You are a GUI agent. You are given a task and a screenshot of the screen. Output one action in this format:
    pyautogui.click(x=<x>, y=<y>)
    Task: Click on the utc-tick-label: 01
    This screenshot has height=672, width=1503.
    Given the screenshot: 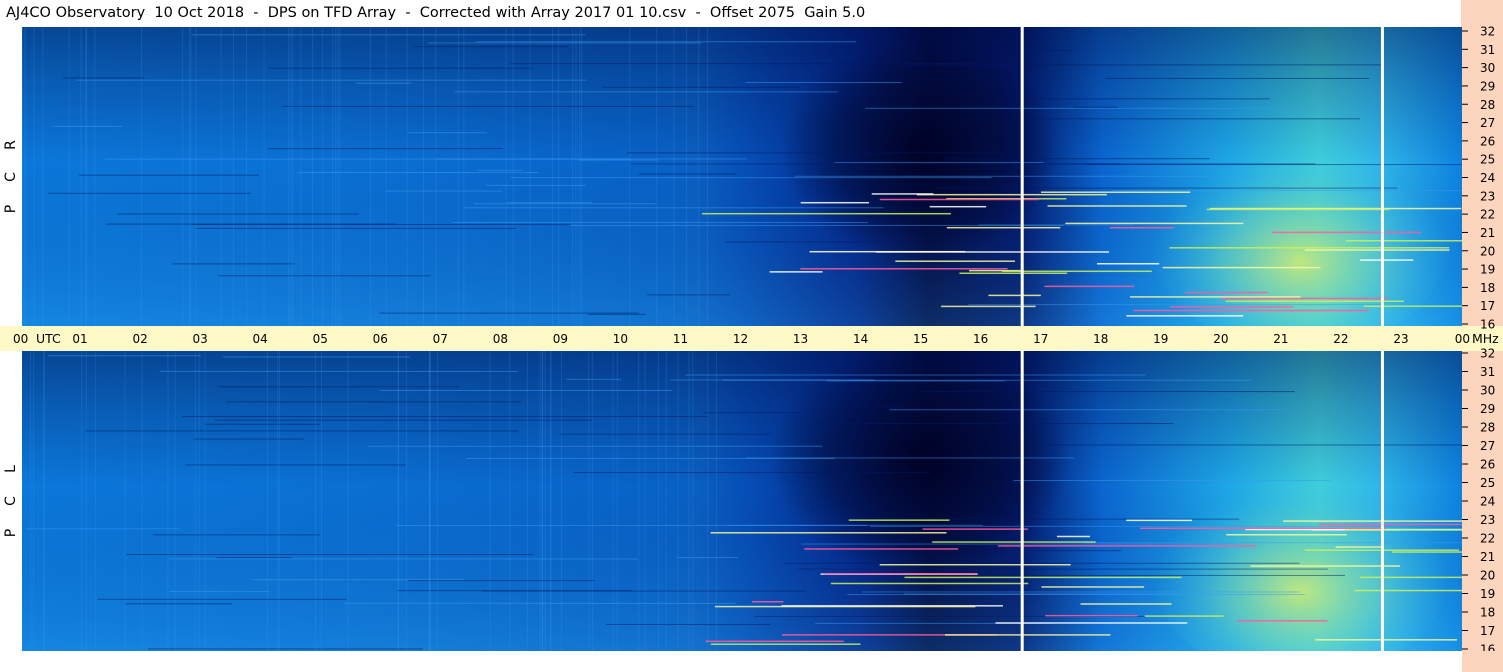 What is the action you would take?
    pyautogui.click(x=79, y=339)
    